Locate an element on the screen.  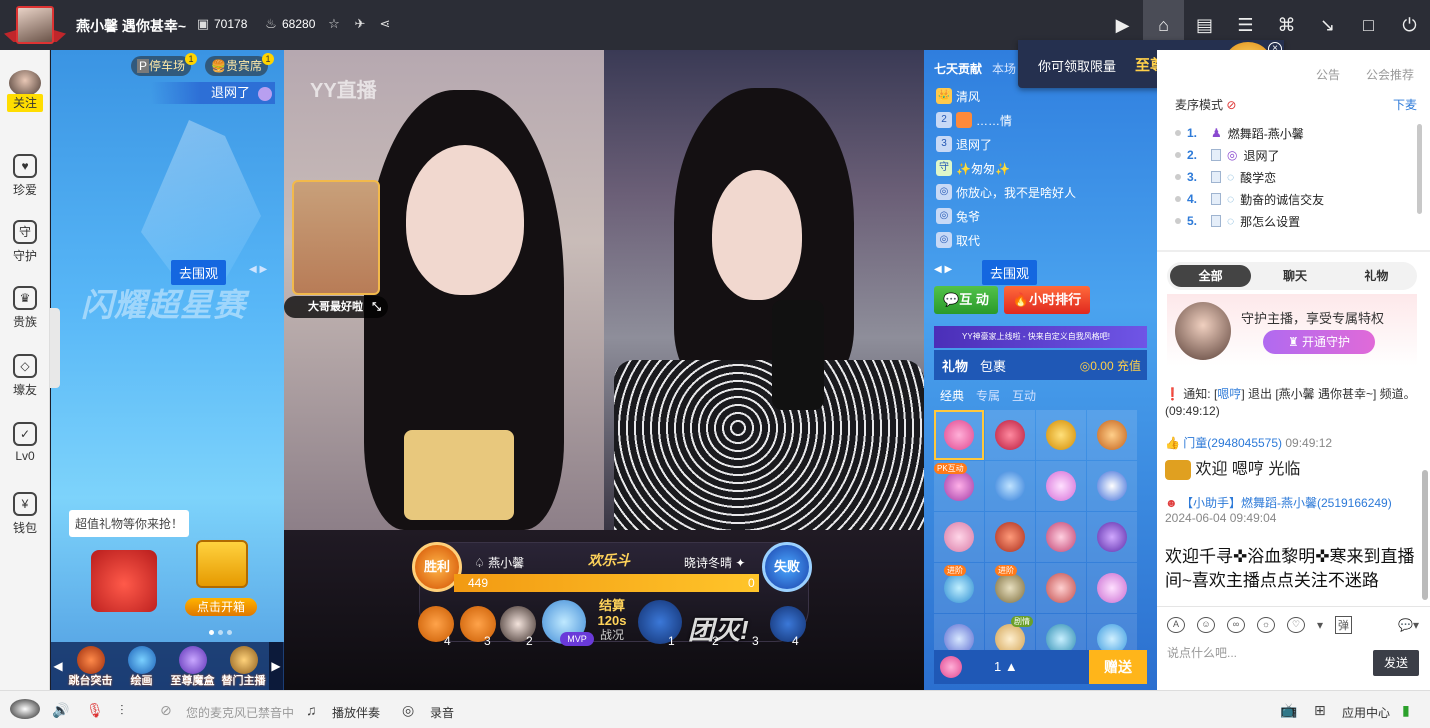
accompany-button: 播放伴奏 is located at coordinates (356, 712).